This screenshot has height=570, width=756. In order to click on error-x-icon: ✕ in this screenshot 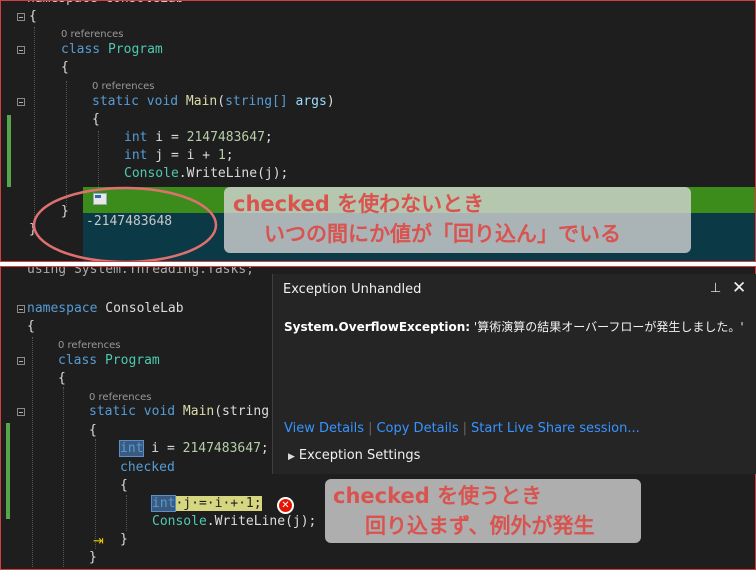, I will do `click(285, 505)`.